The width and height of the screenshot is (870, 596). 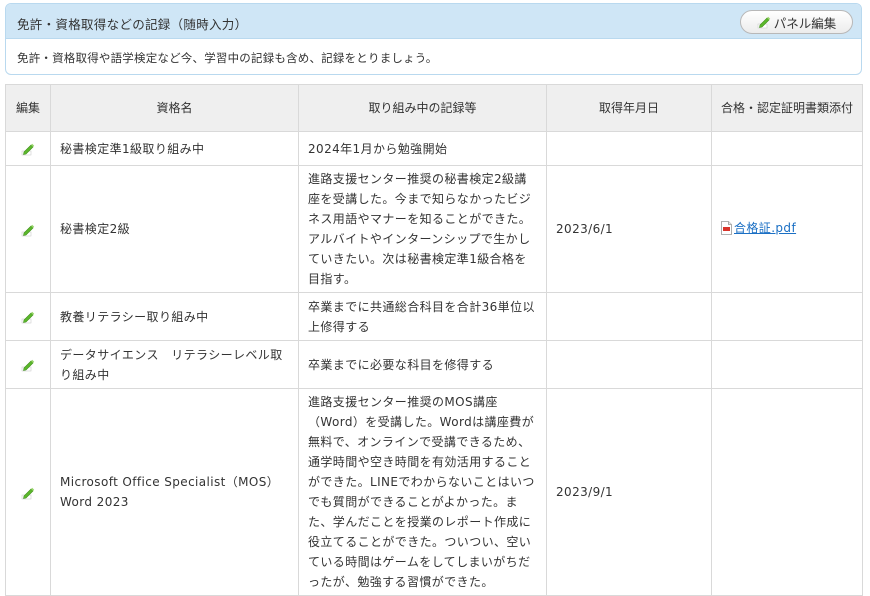 I want to click on name-cell: 秘書検定2級, so click(x=174, y=229).